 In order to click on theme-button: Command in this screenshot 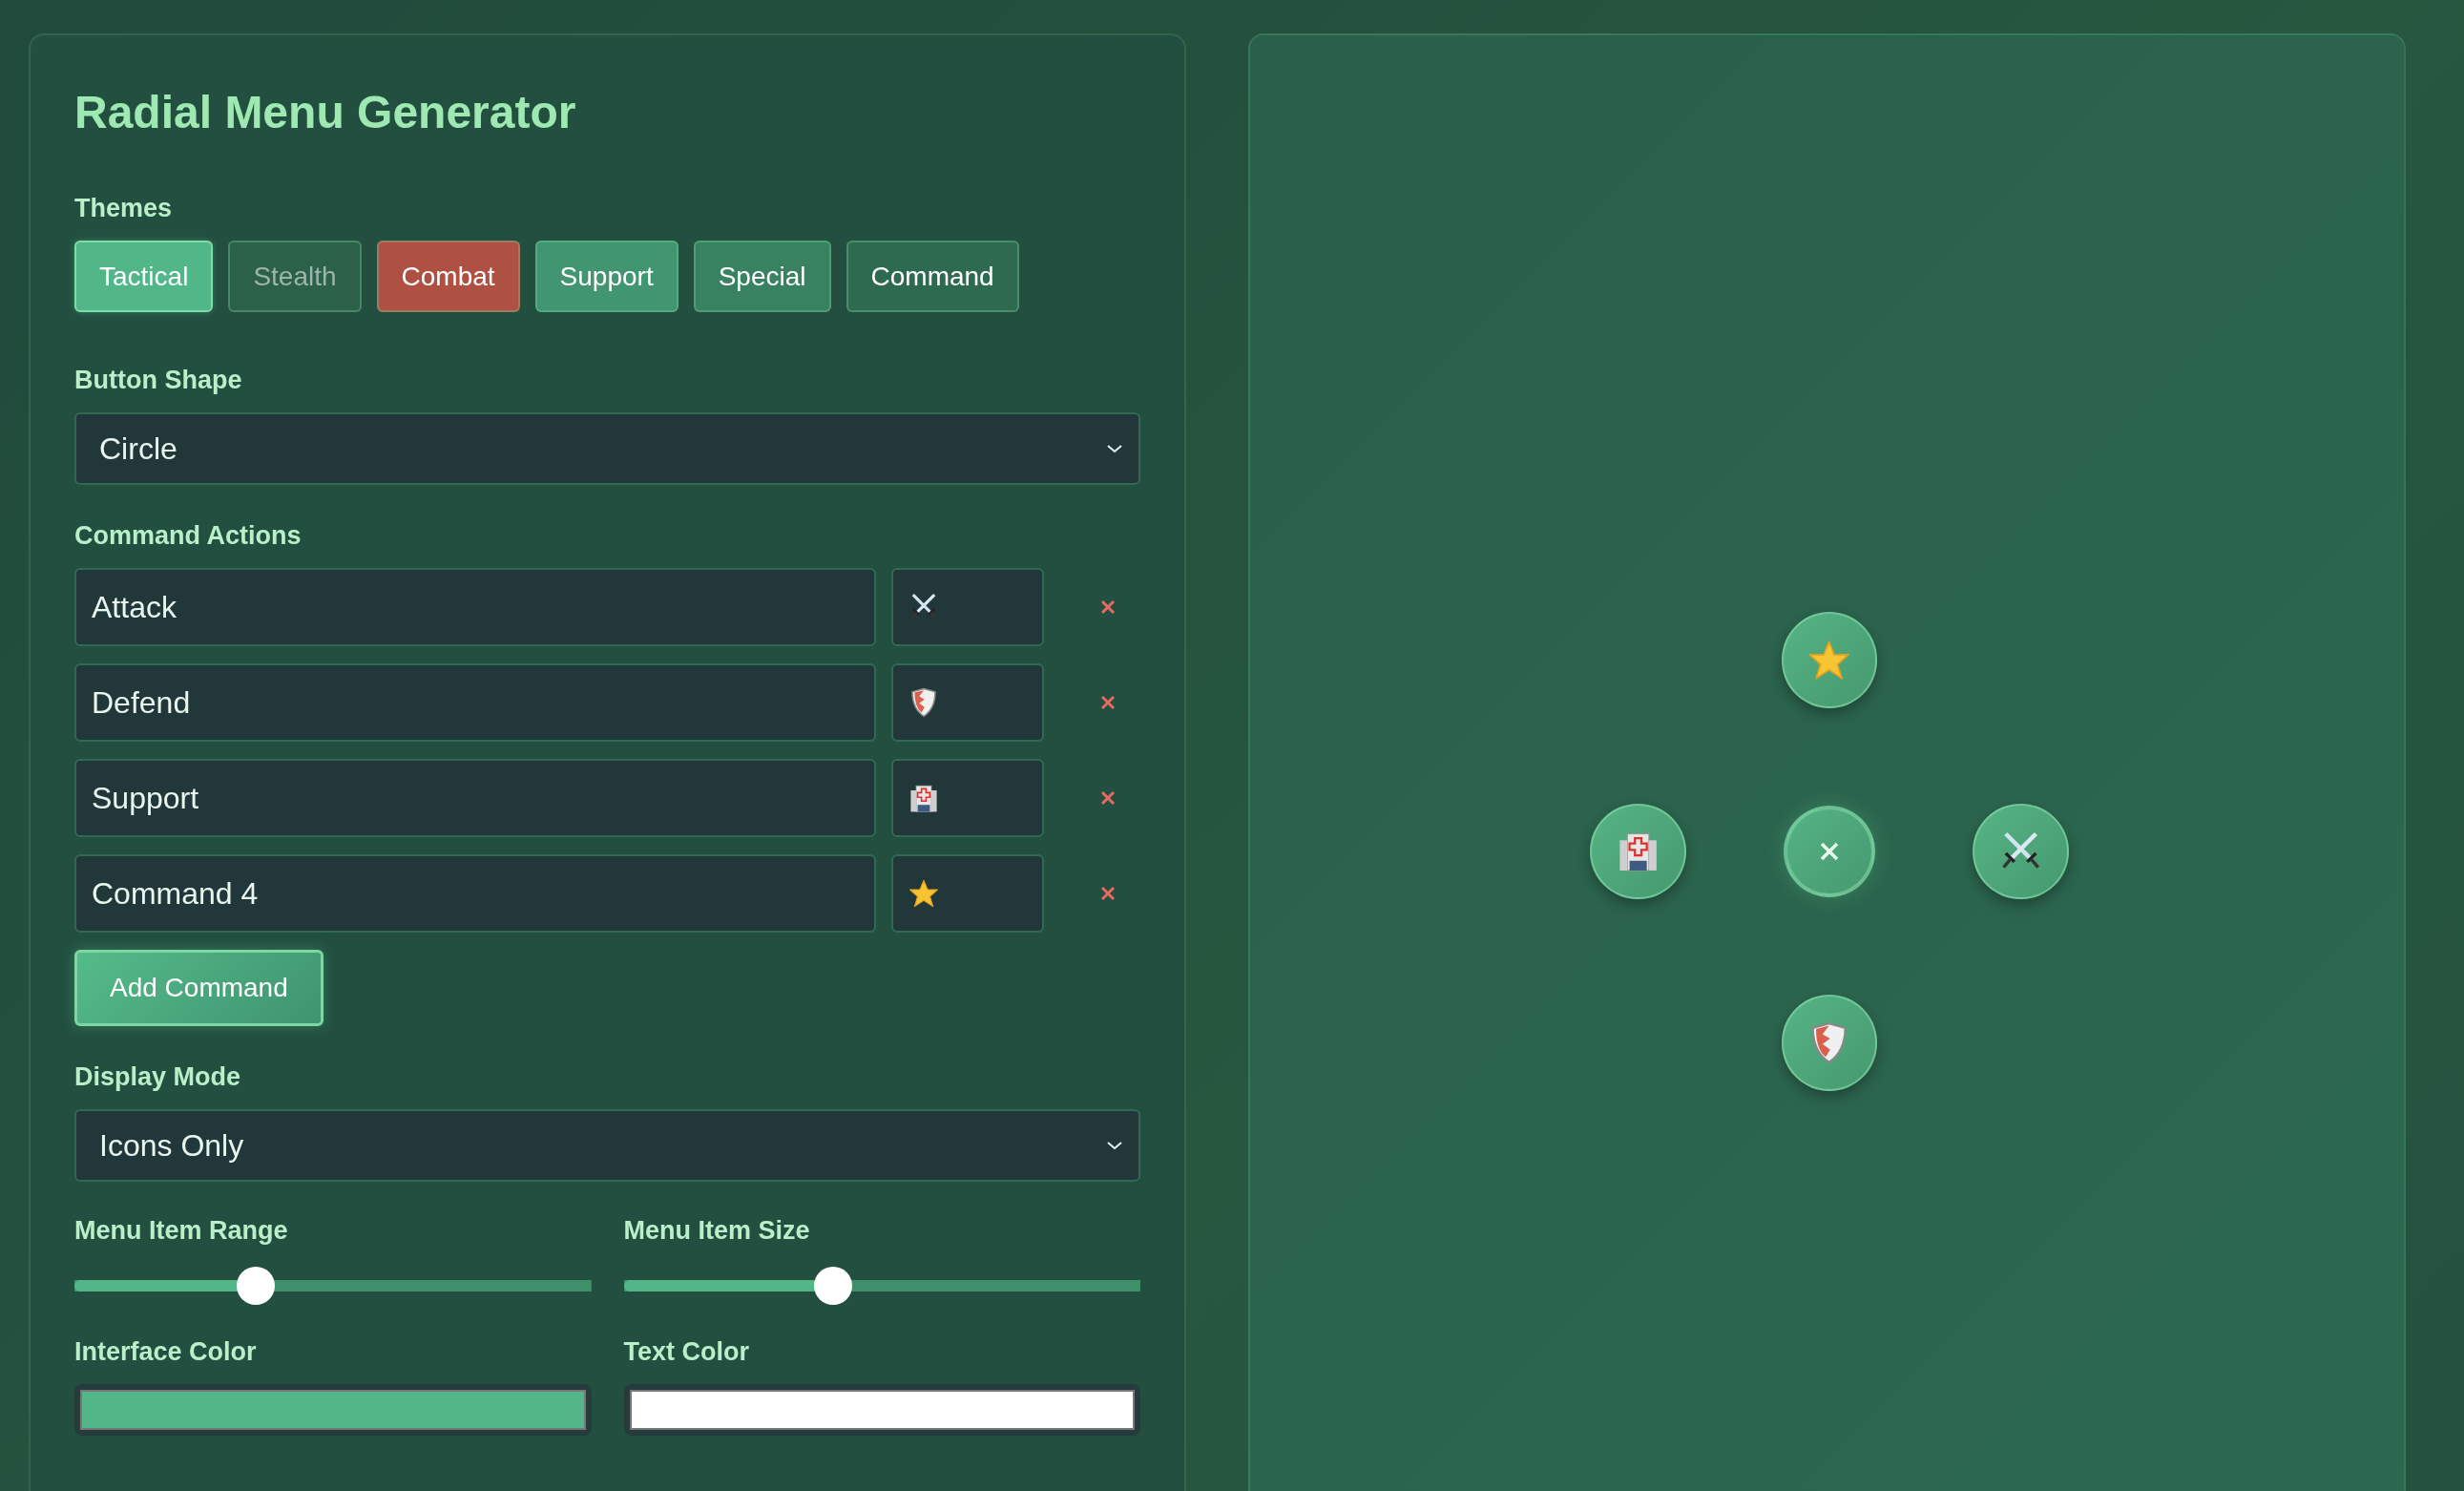, I will do `click(932, 277)`.